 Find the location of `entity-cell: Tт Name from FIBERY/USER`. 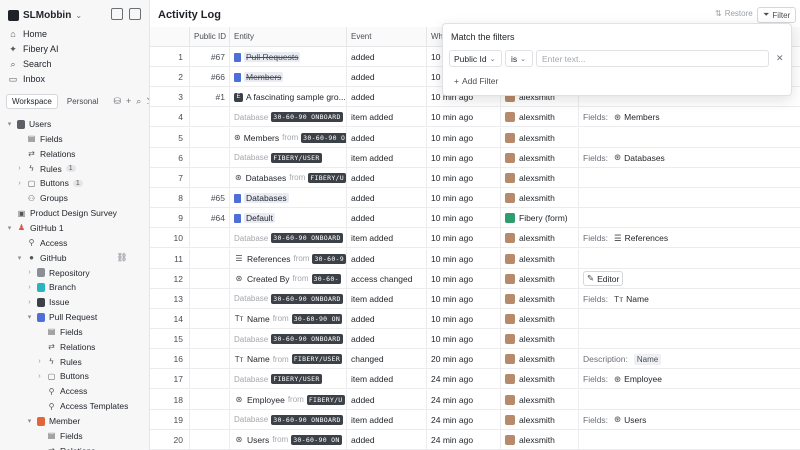

entity-cell: Tт Name from FIBERY/USER is located at coordinates (288, 359).